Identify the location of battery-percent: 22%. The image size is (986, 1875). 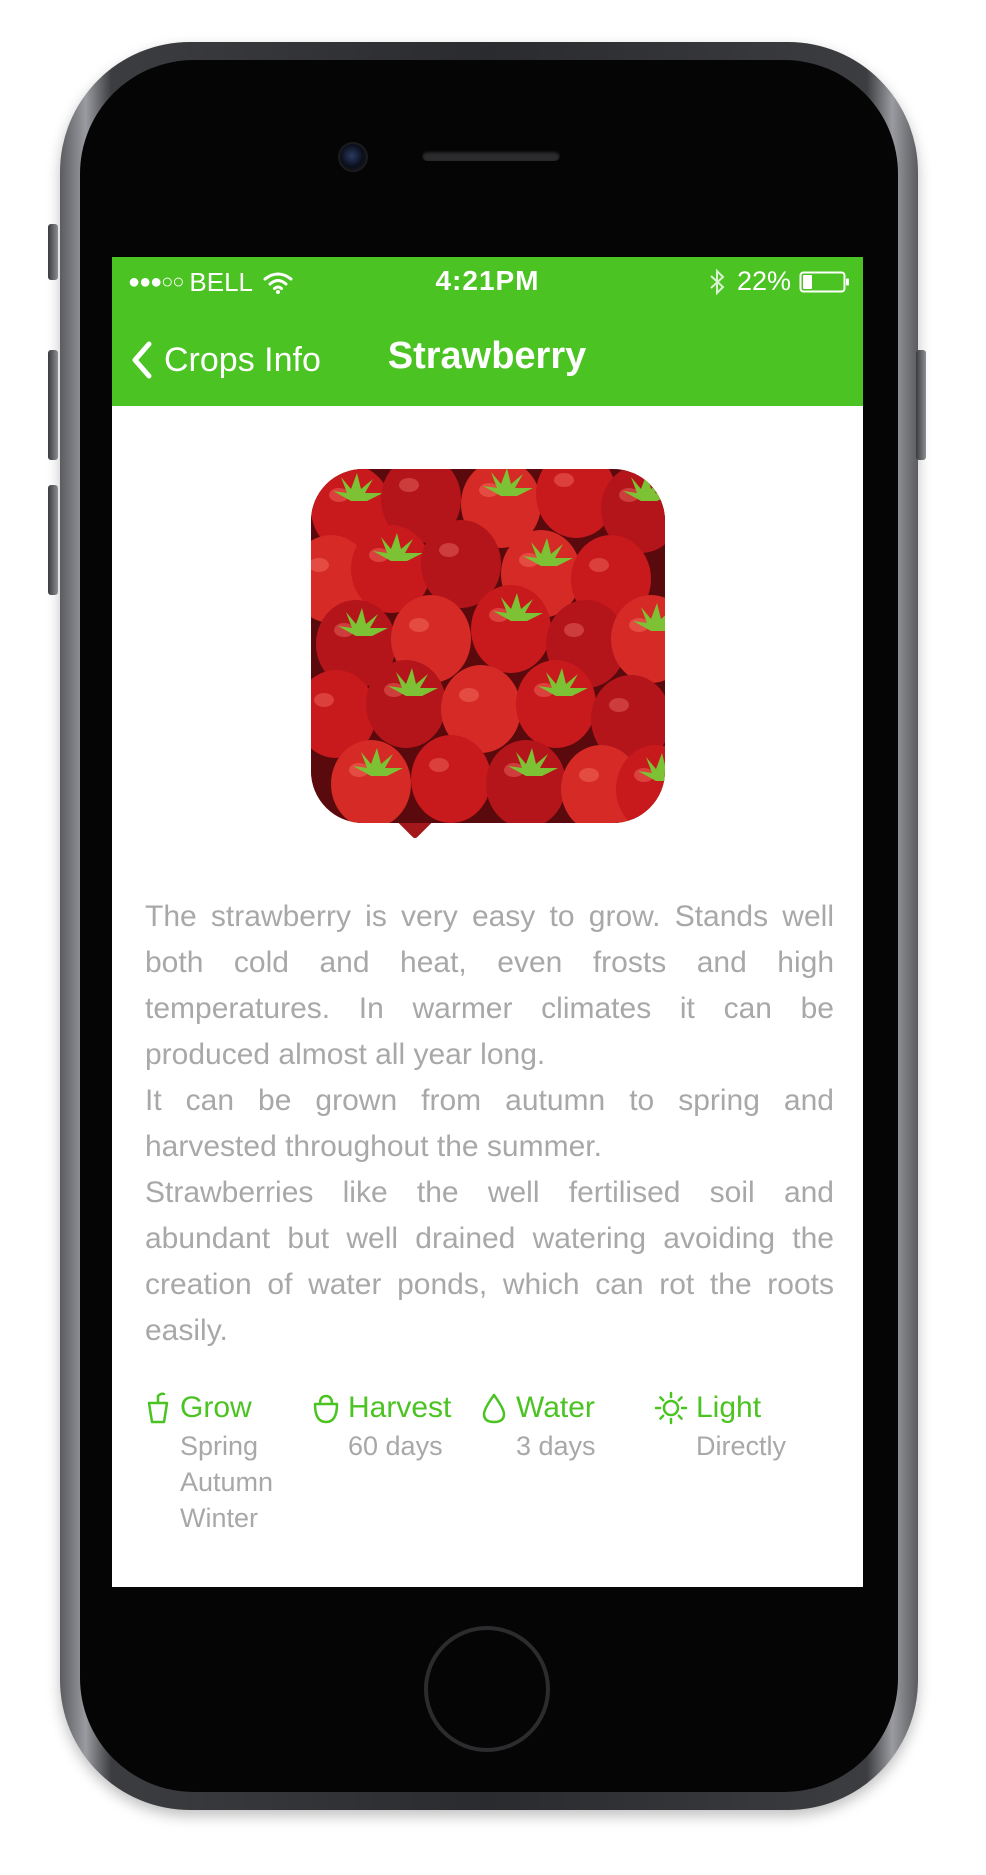
(763, 281).